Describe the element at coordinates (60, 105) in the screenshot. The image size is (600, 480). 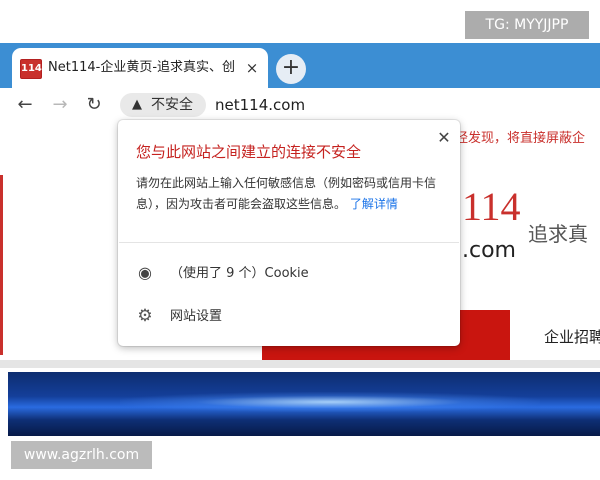
I see `forward-button: →` at that location.